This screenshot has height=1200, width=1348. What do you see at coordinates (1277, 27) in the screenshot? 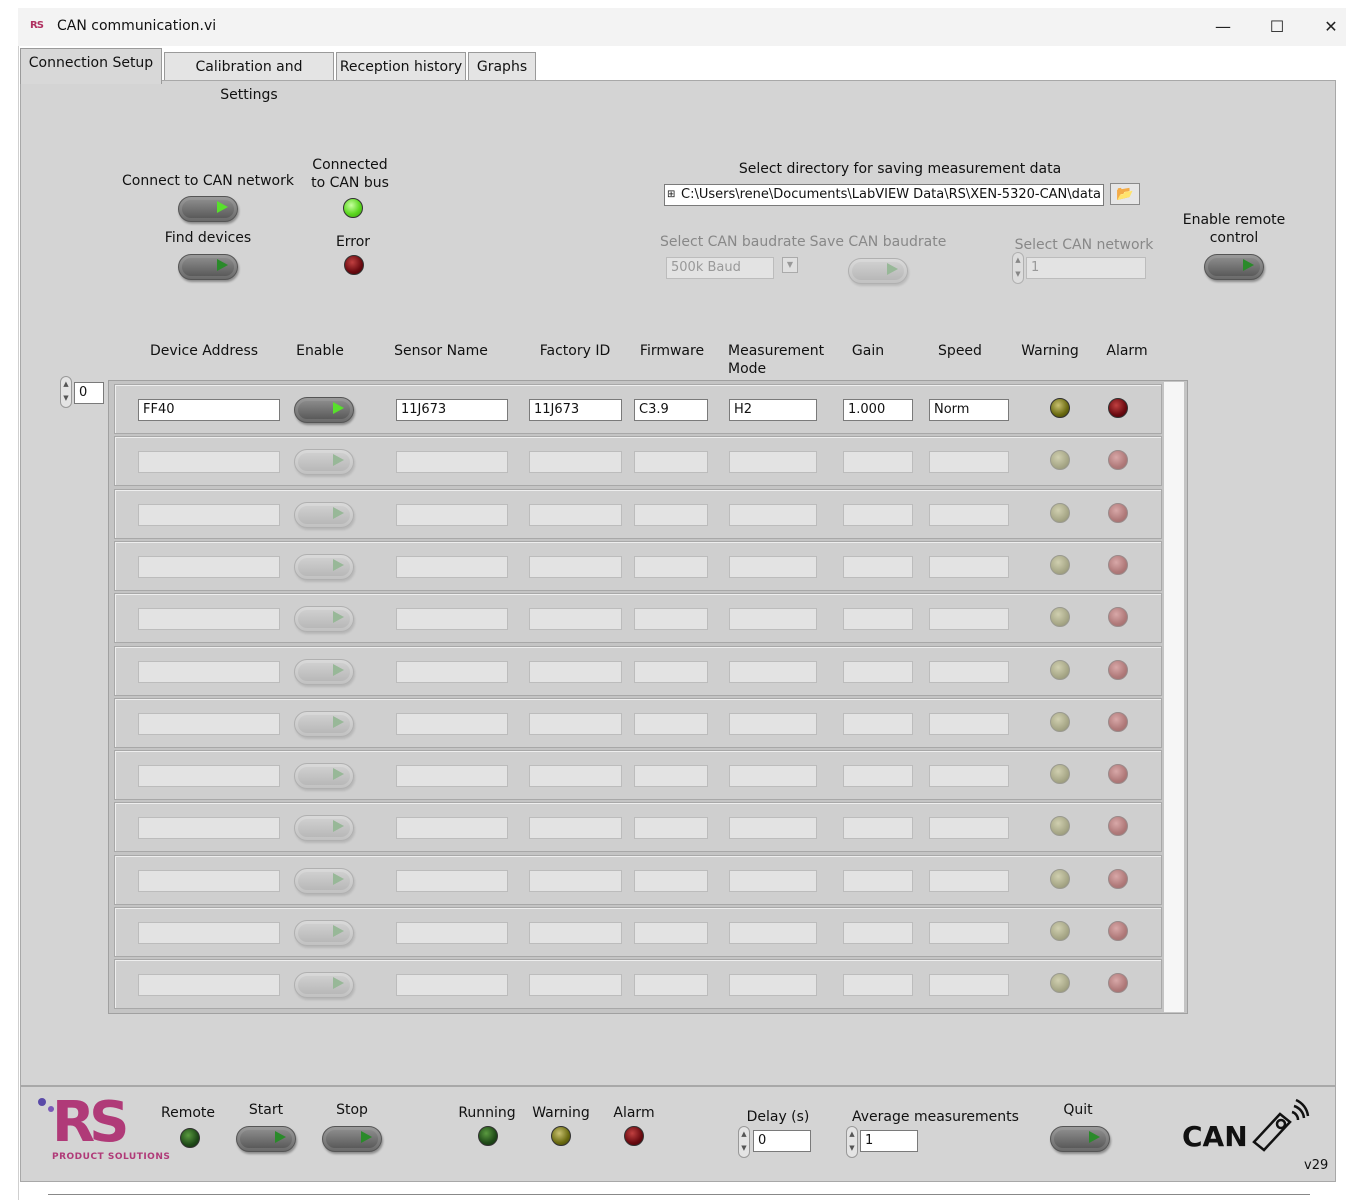
I see `maximize-button: ☐` at bounding box center [1277, 27].